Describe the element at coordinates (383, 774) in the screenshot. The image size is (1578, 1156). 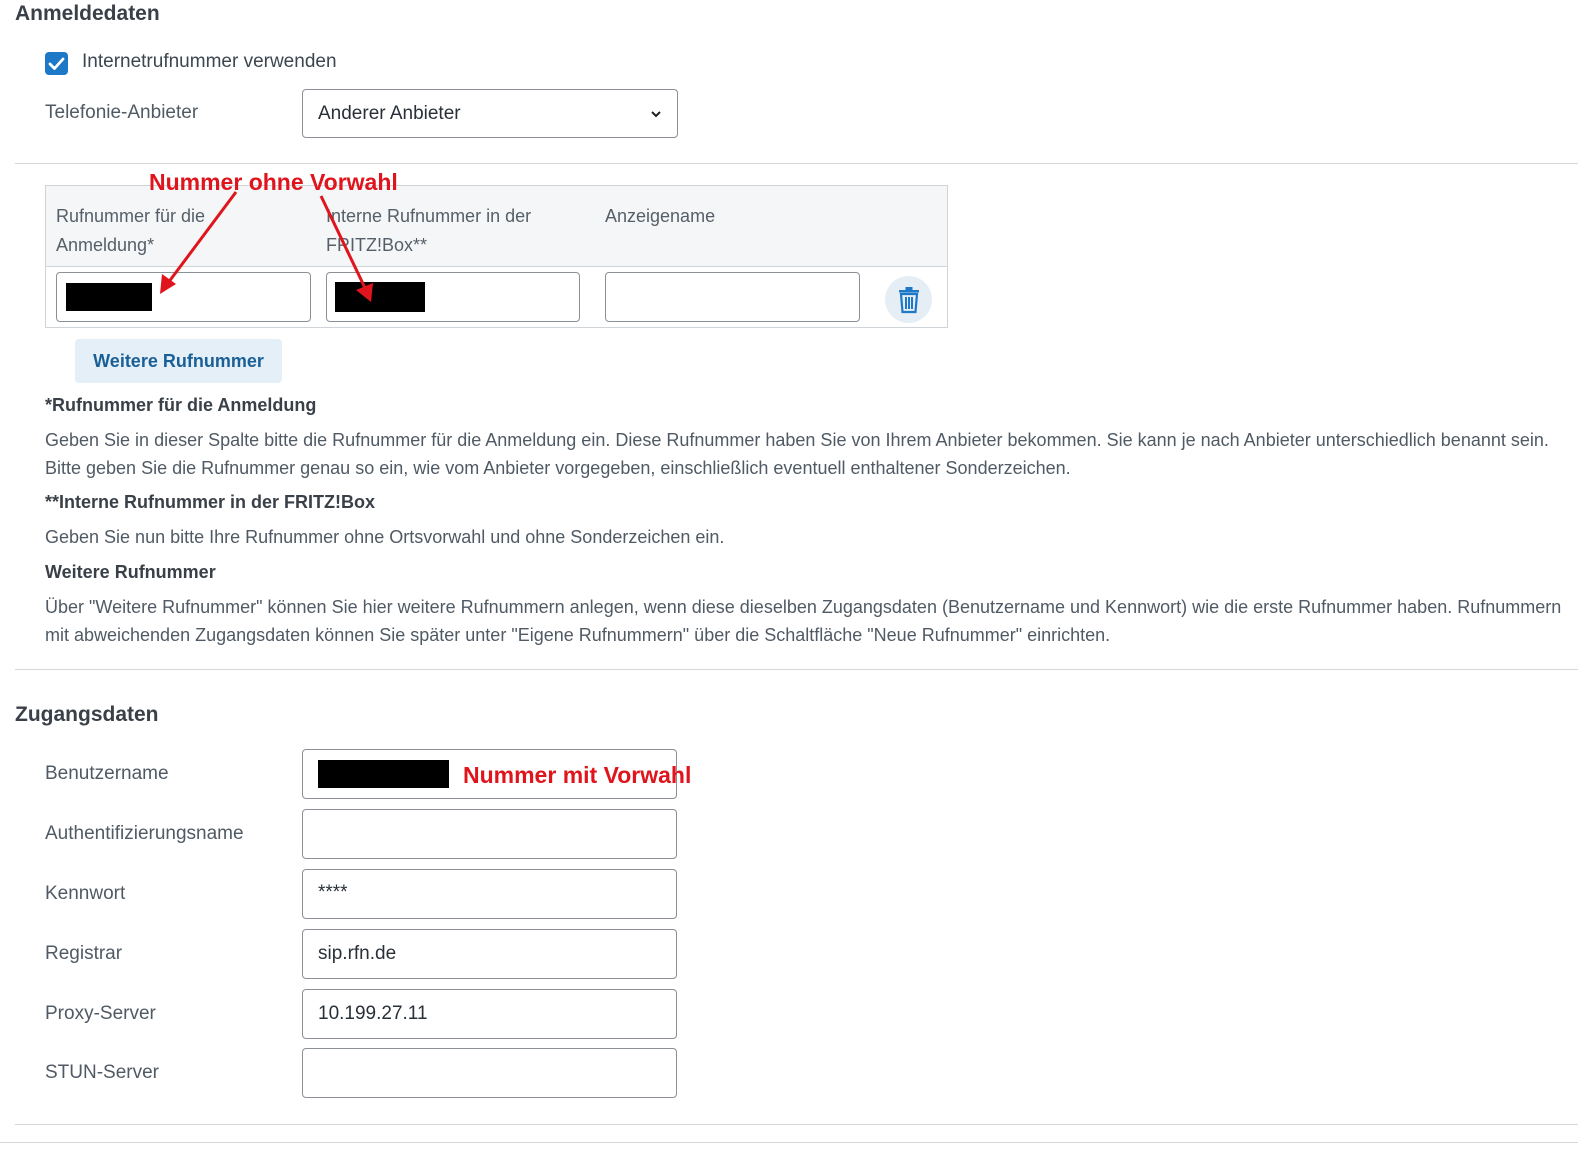
I see `redacted-value` at that location.